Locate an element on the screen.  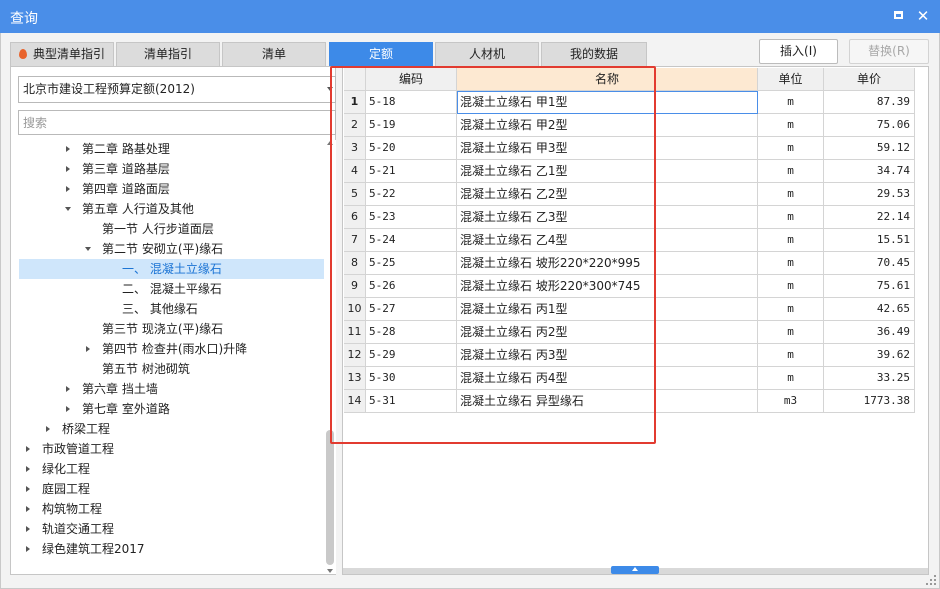
cell-code: 5-27 is located at coordinates (411, 309).